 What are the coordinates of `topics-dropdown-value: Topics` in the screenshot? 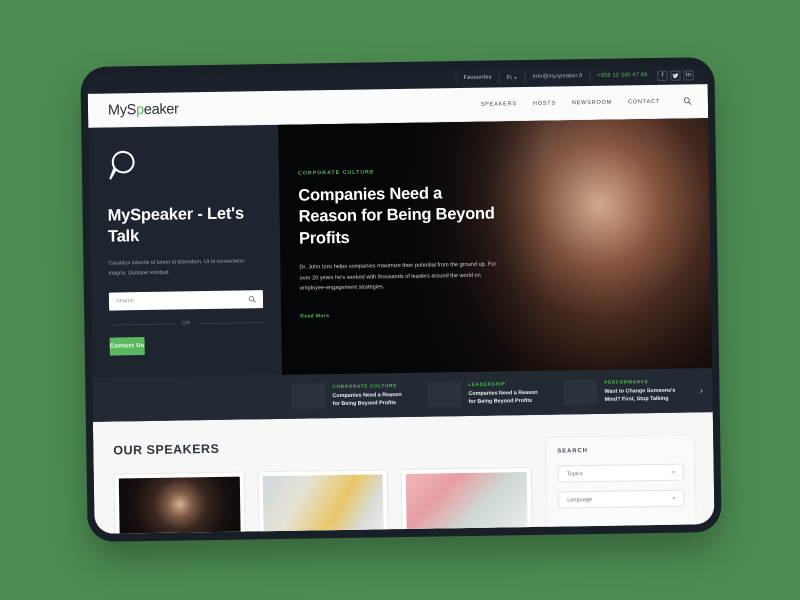 It's located at (574, 473).